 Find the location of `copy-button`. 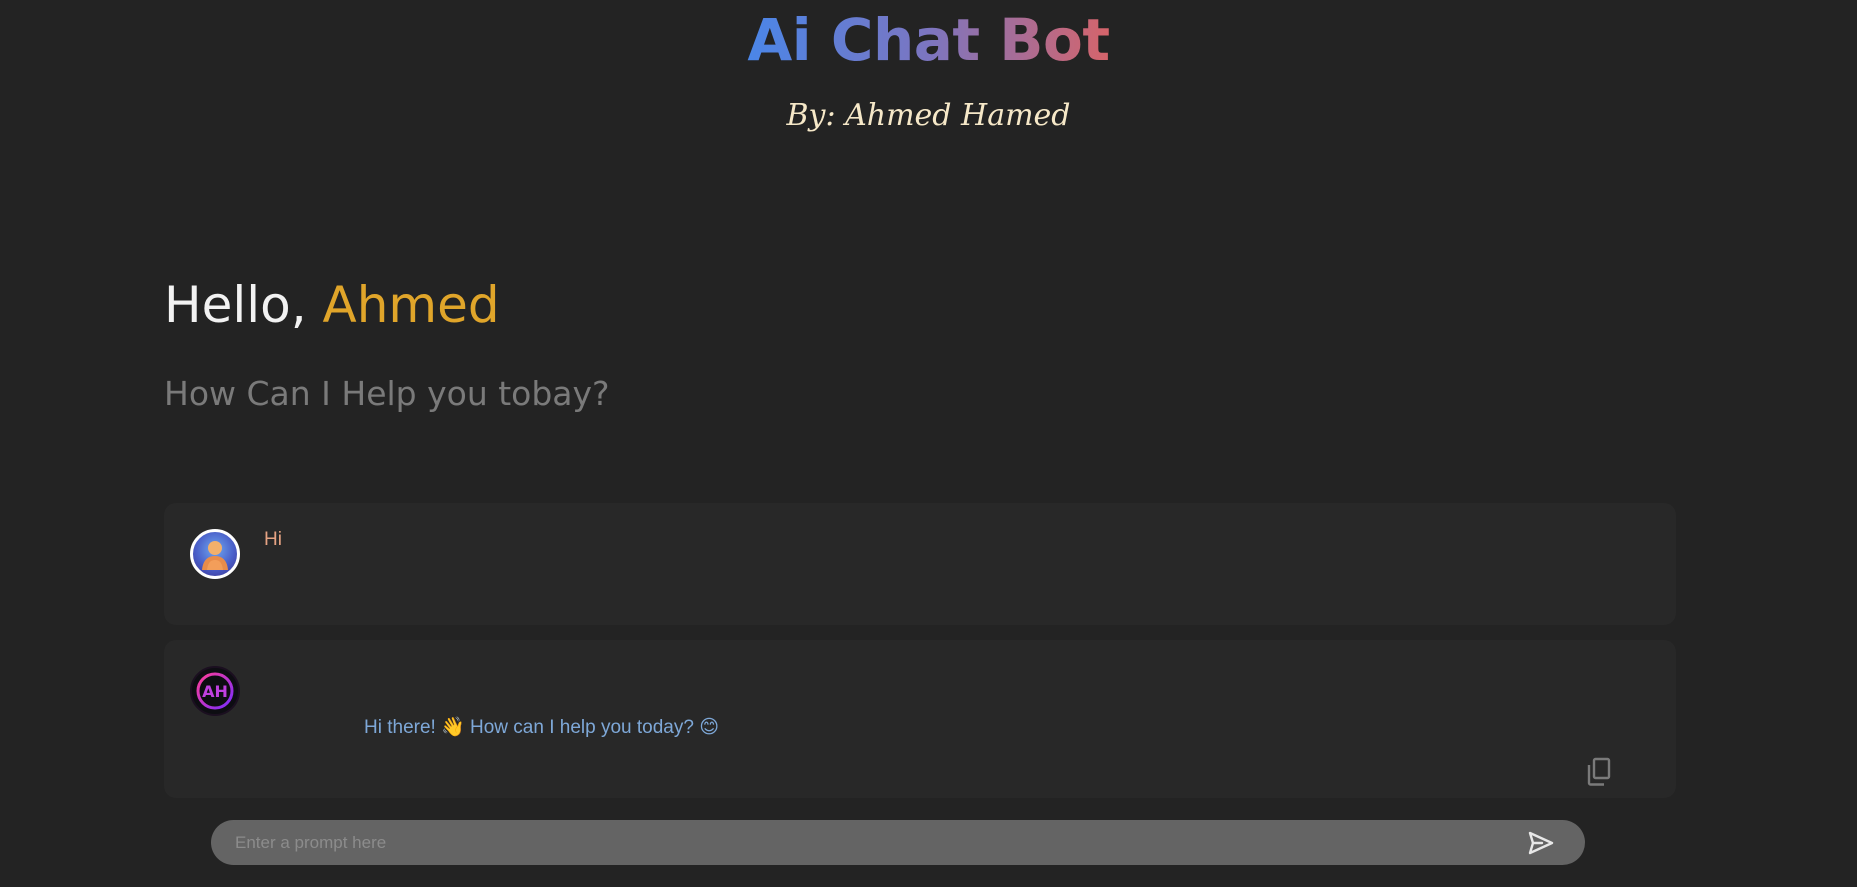

copy-button is located at coordinates (1599, 772).